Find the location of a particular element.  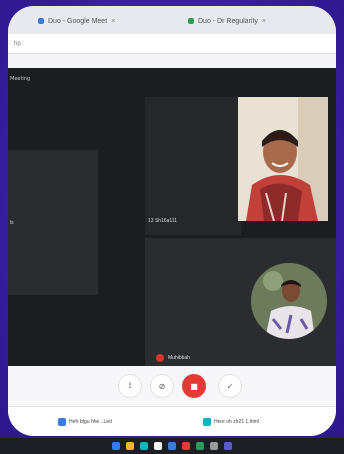

woman-portrait-icon is located at coordinates (283, 159).